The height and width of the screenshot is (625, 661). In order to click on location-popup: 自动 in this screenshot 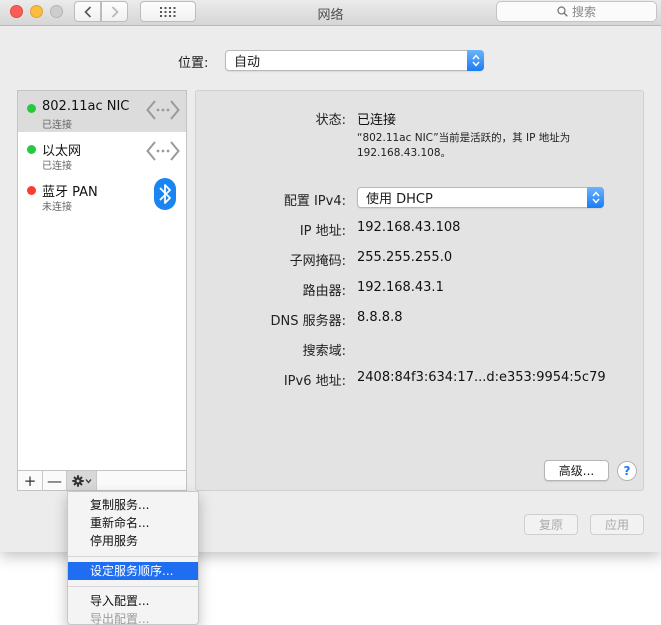, I will do `click(354, 60)`.